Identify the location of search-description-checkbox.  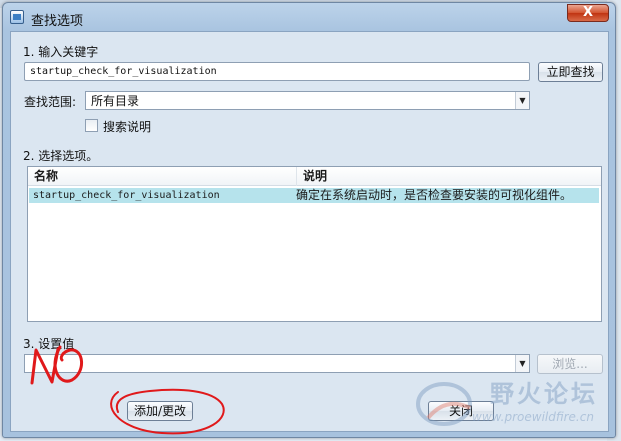
(91, 125).